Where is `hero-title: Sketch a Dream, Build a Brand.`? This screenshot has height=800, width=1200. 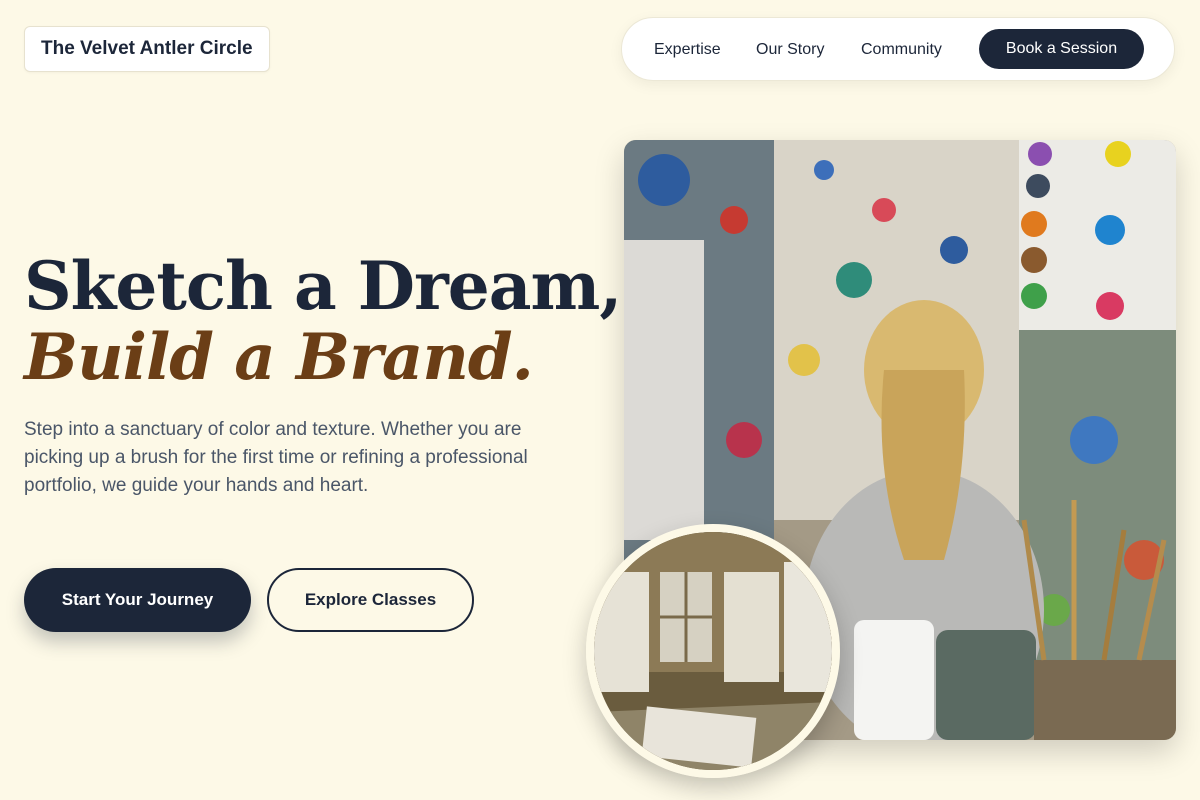 hero-title: Sketch a Dream, Build a Brand. is located at coordinates (323, 321).